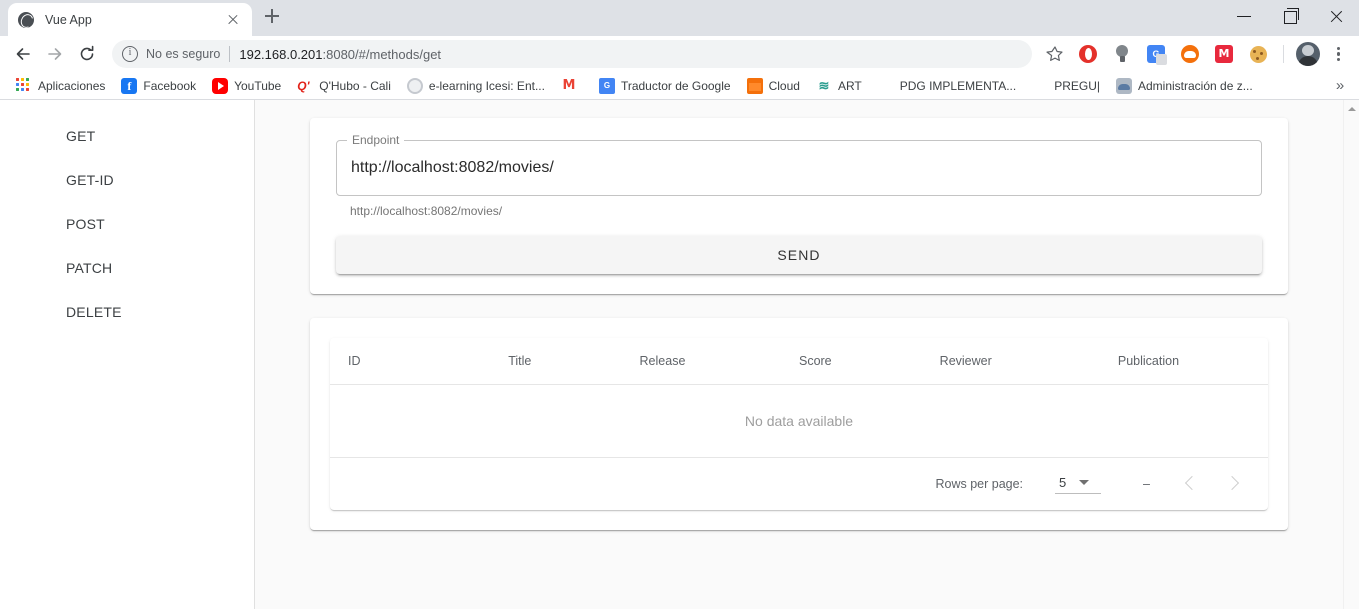  I want to click on url-host: 192.168.0.201, so click(281, 54).